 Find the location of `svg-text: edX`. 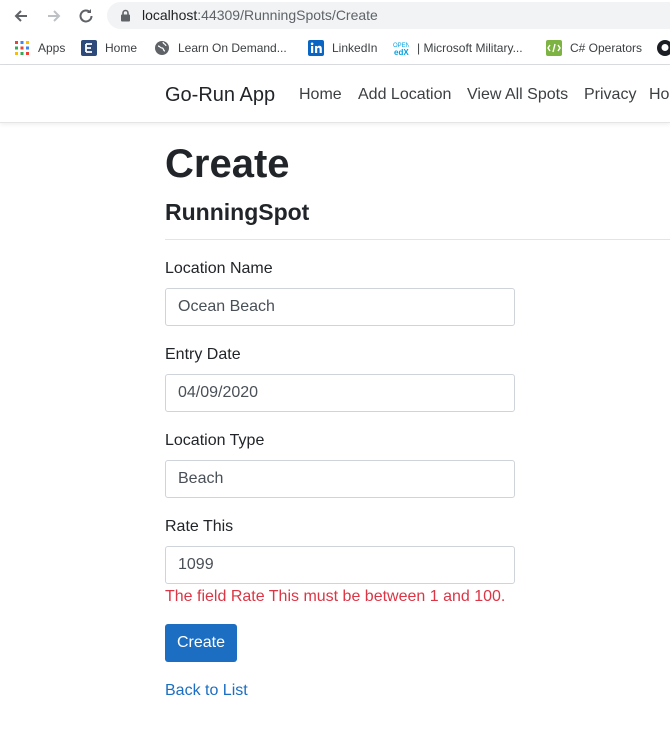

svg-text: edX is located at coordinates (401, 52).